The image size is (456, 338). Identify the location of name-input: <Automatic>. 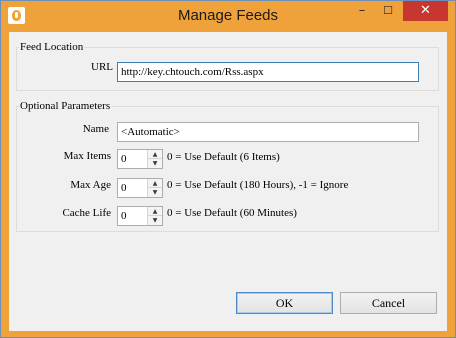
(268, 132).